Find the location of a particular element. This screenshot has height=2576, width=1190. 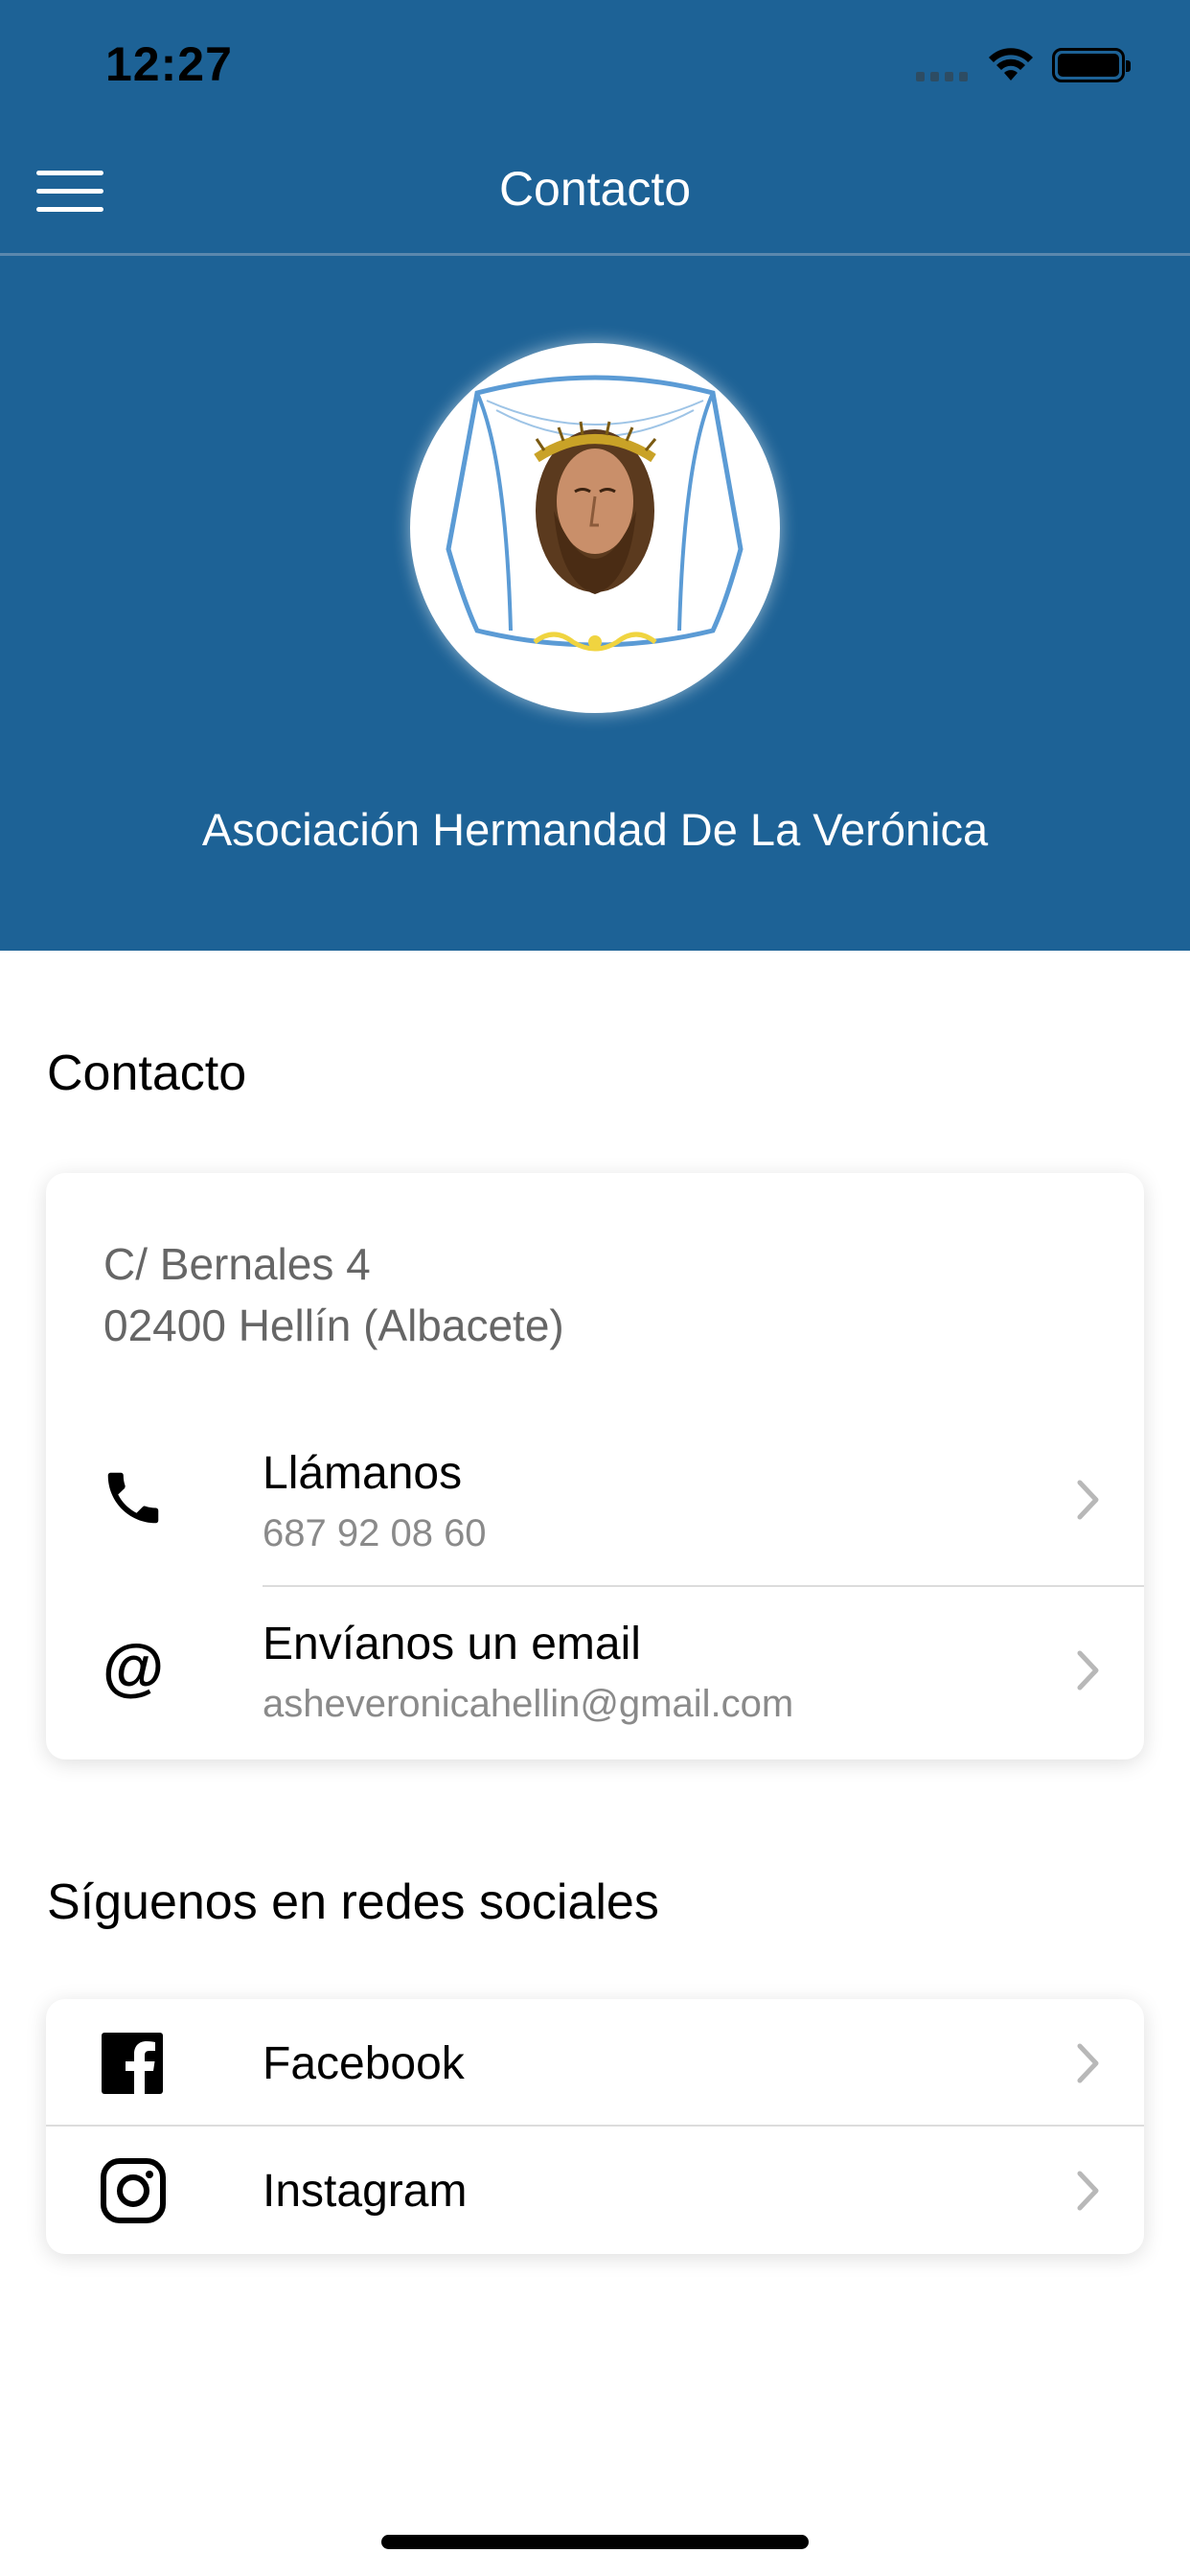

instagram-row: Instagram is located at coordinates (595, 2190).